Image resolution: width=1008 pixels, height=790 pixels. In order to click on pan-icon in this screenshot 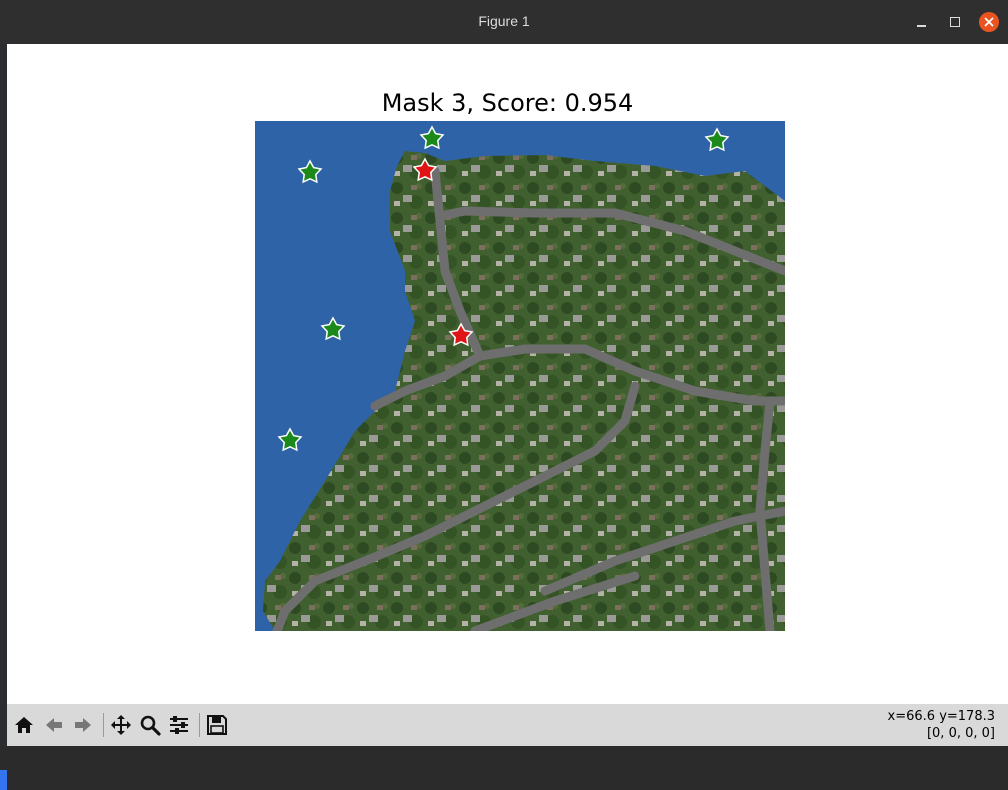, I will do `click(121, 725)`.